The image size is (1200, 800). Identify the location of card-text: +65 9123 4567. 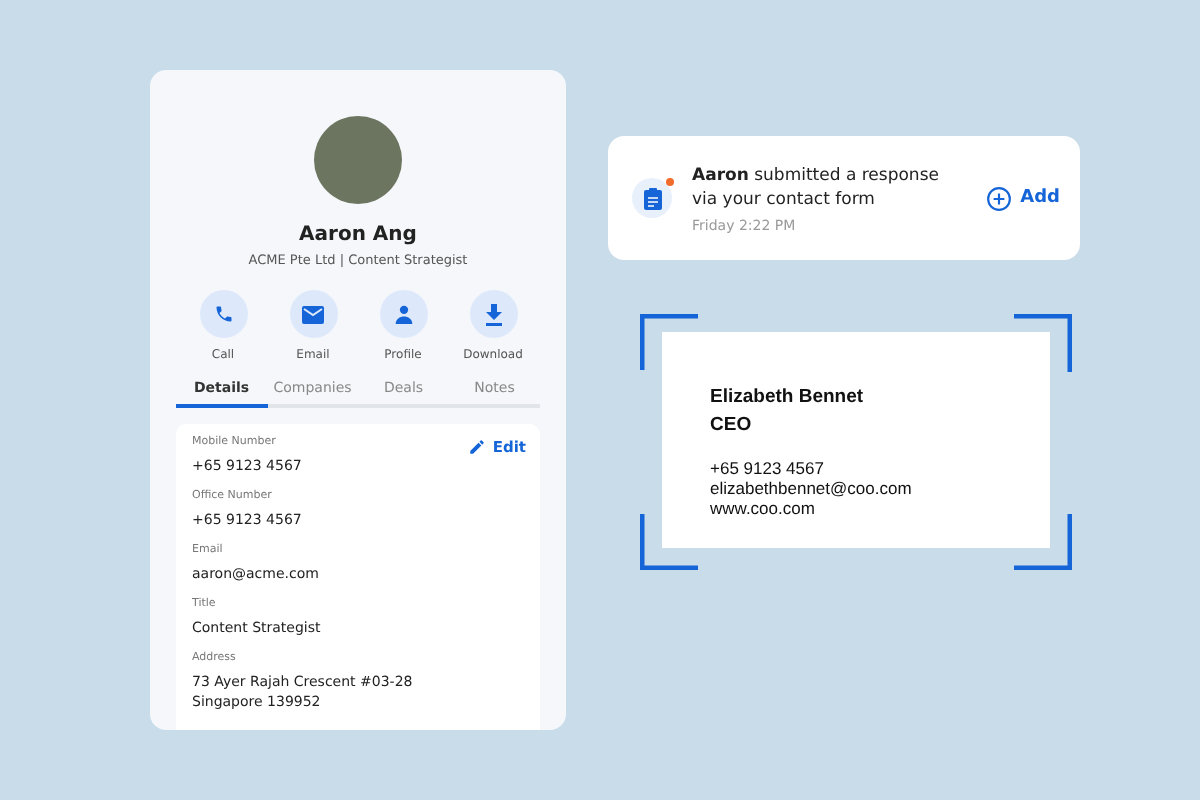
(768, 468).